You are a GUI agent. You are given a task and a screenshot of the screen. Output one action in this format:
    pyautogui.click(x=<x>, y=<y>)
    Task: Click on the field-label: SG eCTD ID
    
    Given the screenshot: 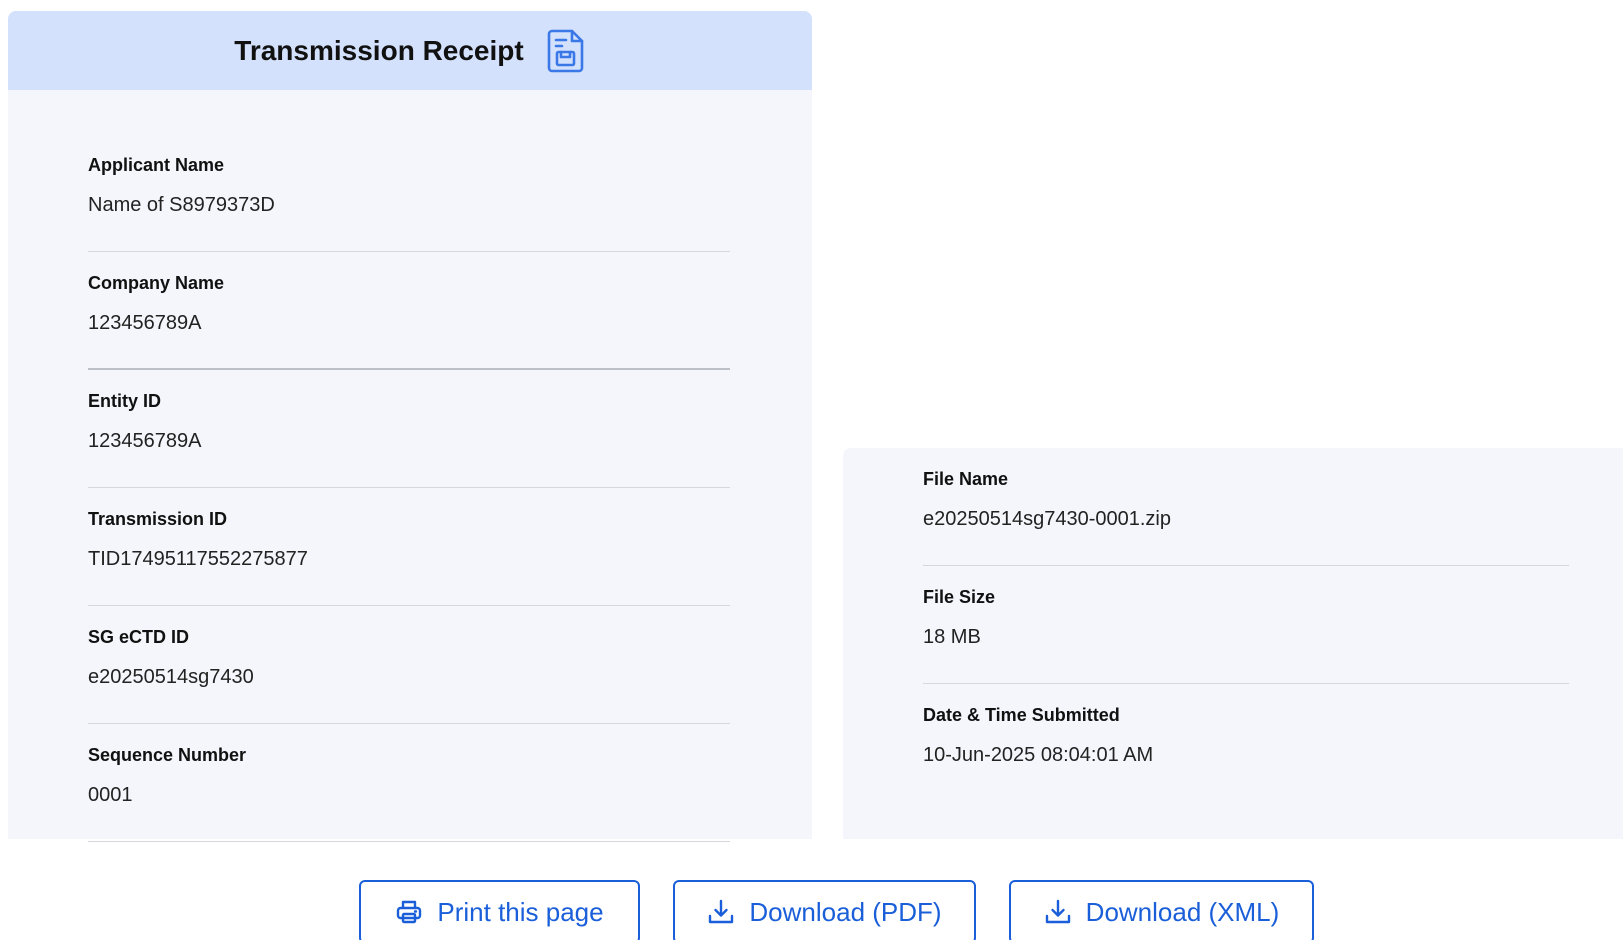 What is the action you would take?
    pyautogui.click(x=139, y=637)
    